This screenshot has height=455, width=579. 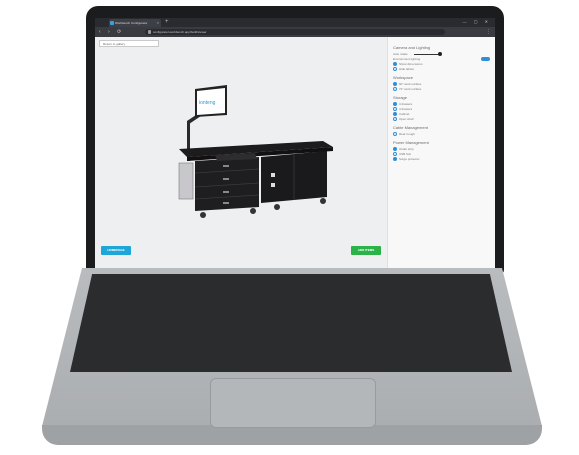 I want to click on option-label: 60" work surface, so click(x=410, y=84).